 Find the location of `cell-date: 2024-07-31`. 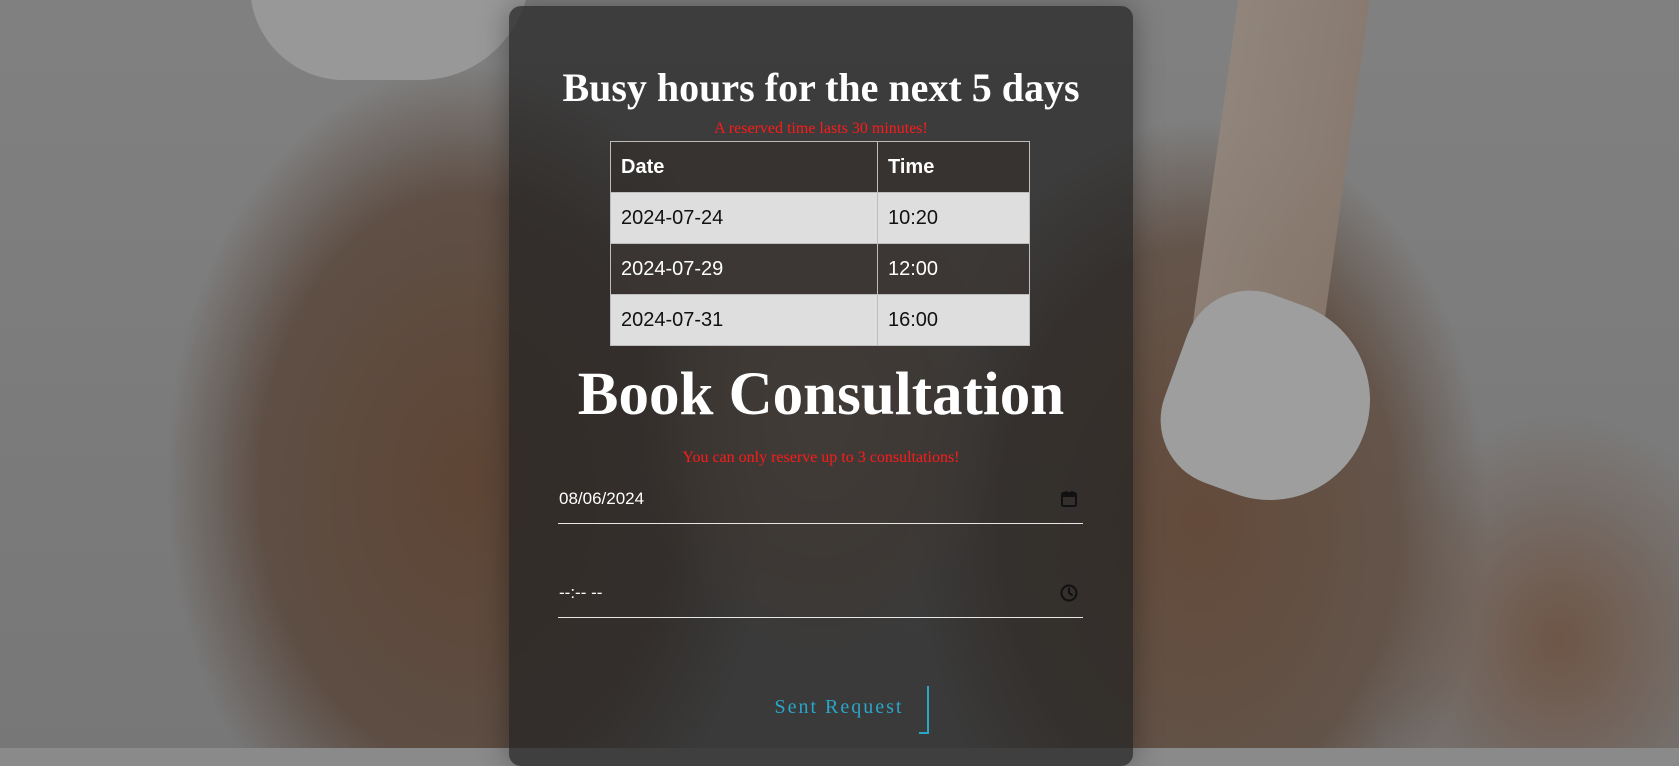

cell-date: 2024-07-31 is located at coordinates (744, 320).